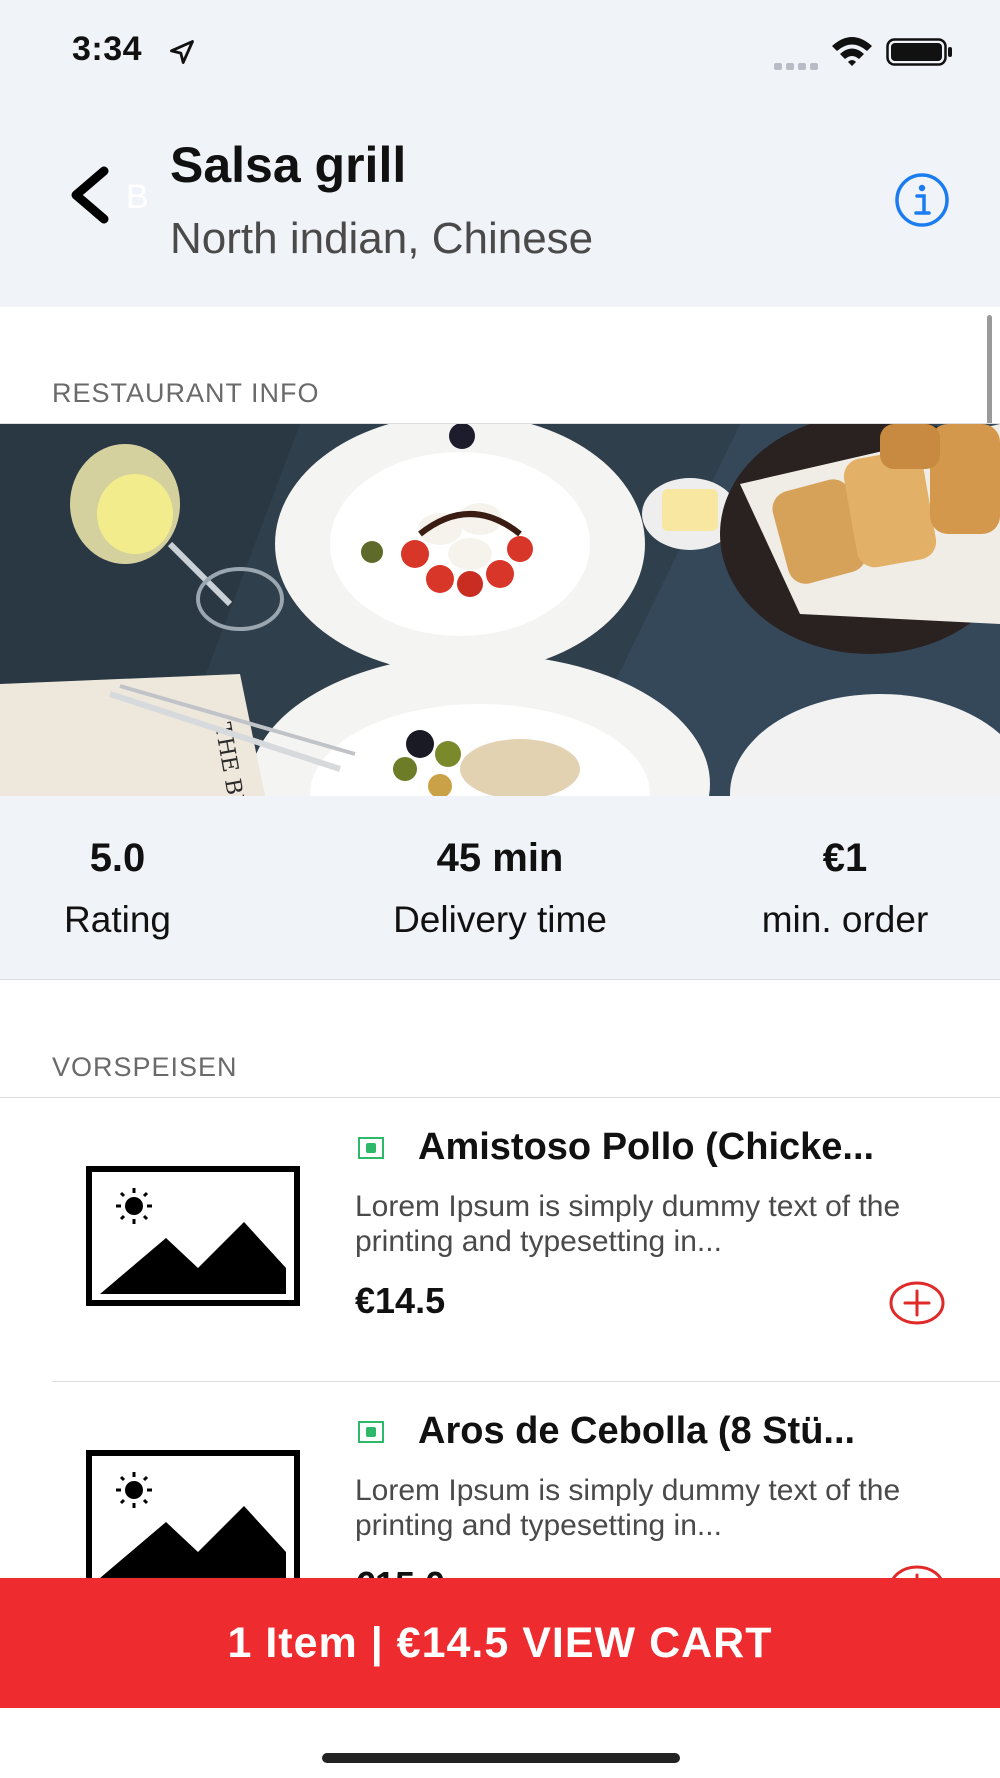  What do you see at coordinates (400, 1300) in the screenshot?
I see `menu-item-price: €14.5` at bounding box center [400, 1300].